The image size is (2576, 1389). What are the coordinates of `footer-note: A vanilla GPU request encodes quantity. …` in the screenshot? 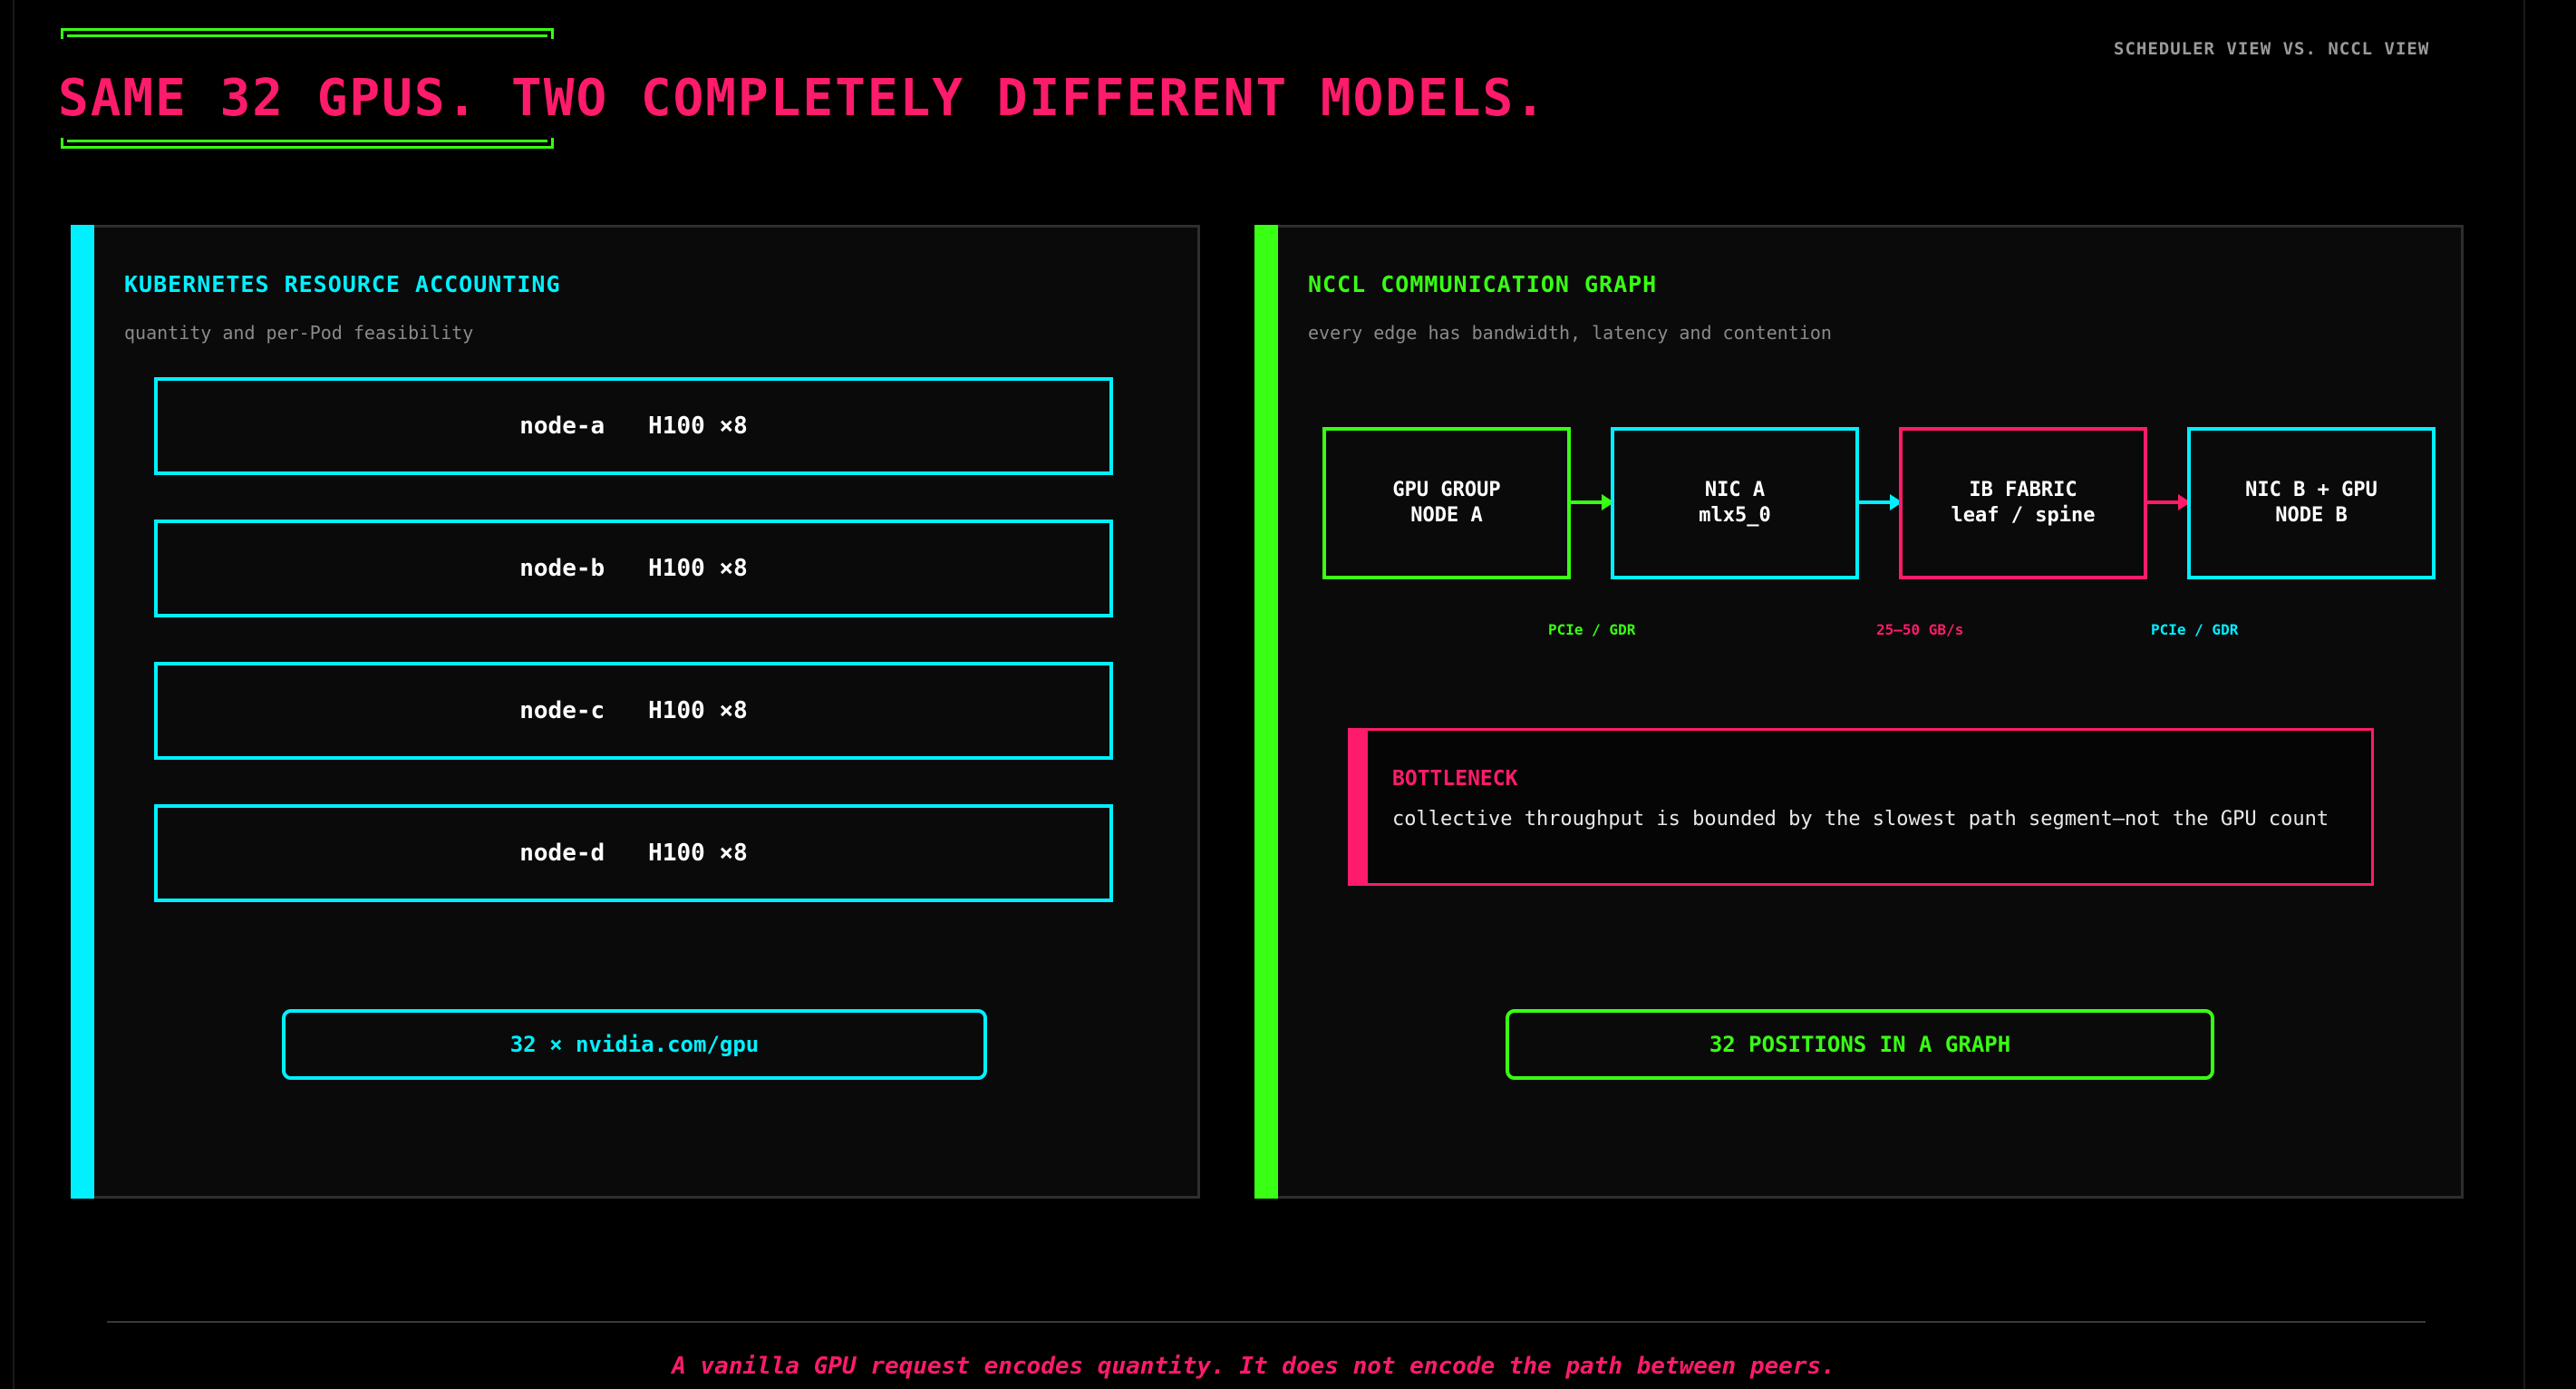 It's located at (1253, 1366).